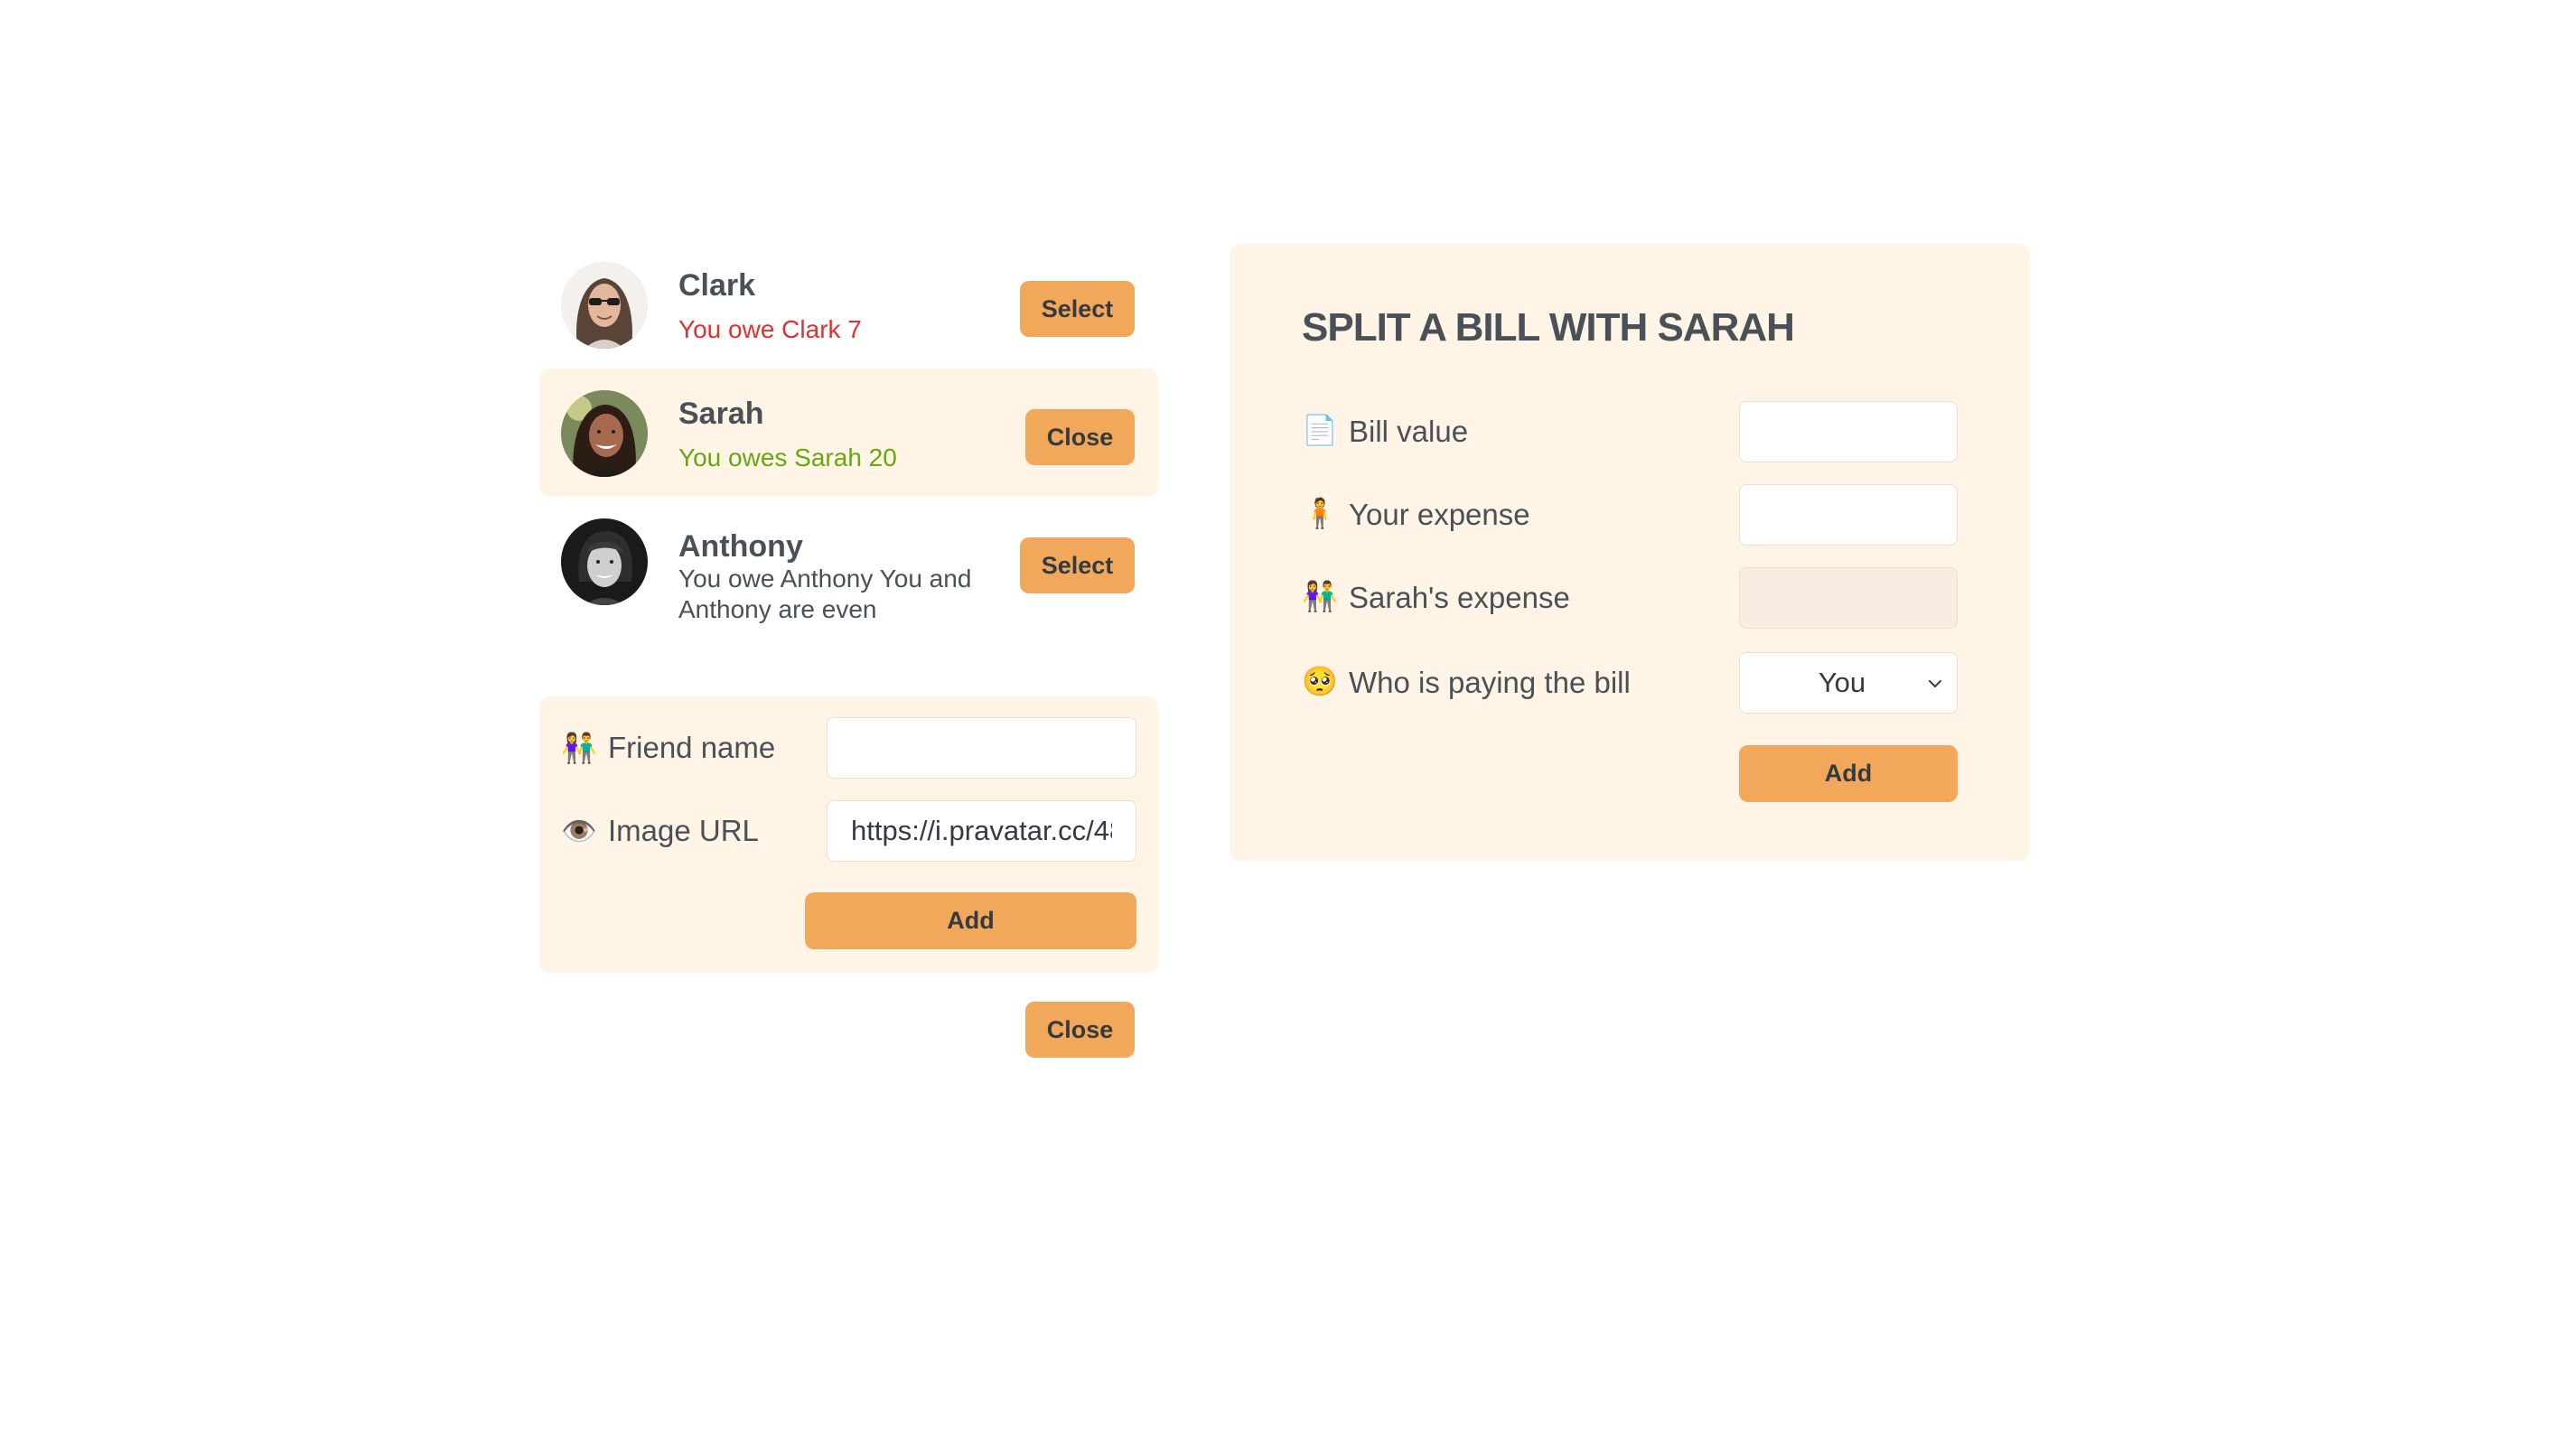 Image resolution: width=2562 pixels, height=1456 pixels. Describe the element at coordinates (1842, 682) in the screenshot. I see `payer-selected-value: You` at that location.